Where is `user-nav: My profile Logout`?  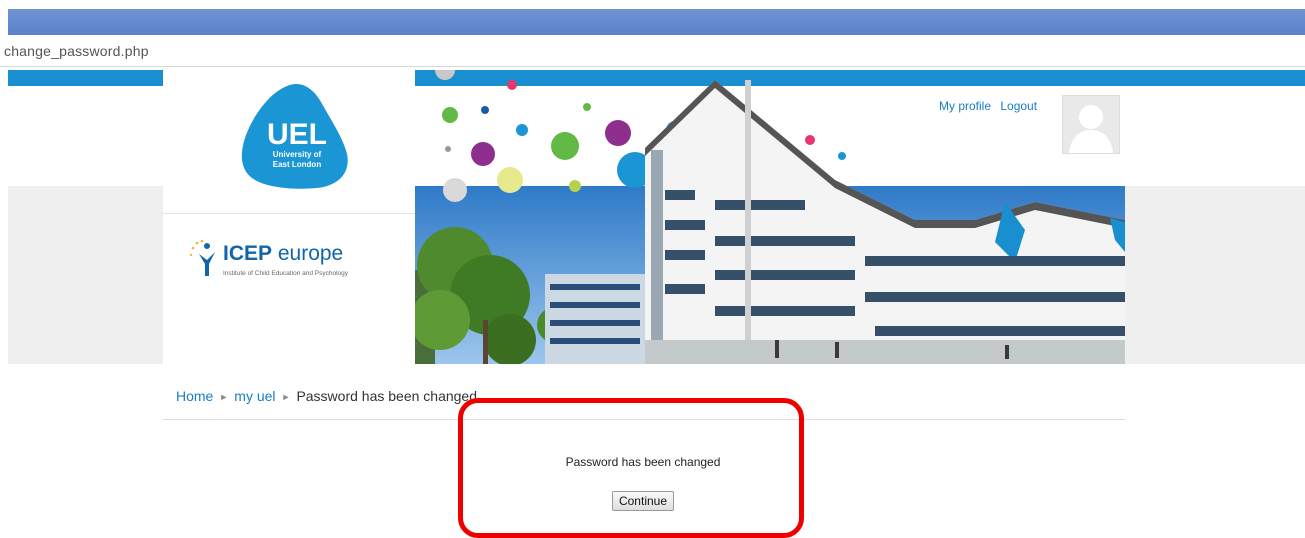
user-nav: My profile Logout is located at coordinates (991, 106).